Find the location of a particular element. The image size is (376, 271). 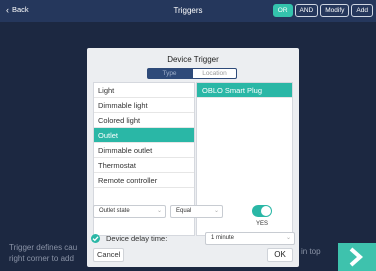

delay-label: Device delay time: is located at coordinates (137, 238).